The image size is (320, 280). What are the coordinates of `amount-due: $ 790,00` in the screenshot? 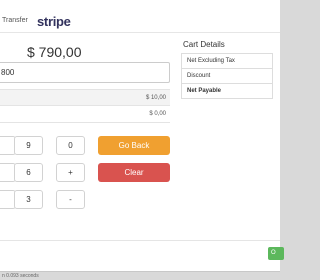 It's located at (54, 52).